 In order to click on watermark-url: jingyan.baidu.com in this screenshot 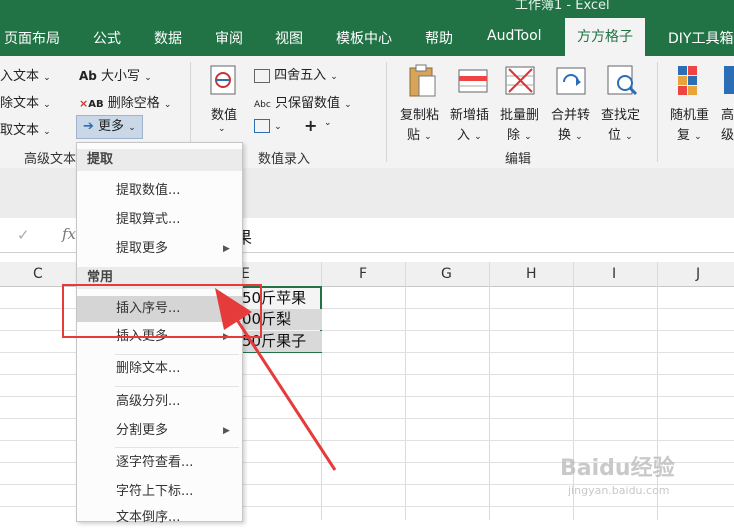, I will do `click(619, 490)`.